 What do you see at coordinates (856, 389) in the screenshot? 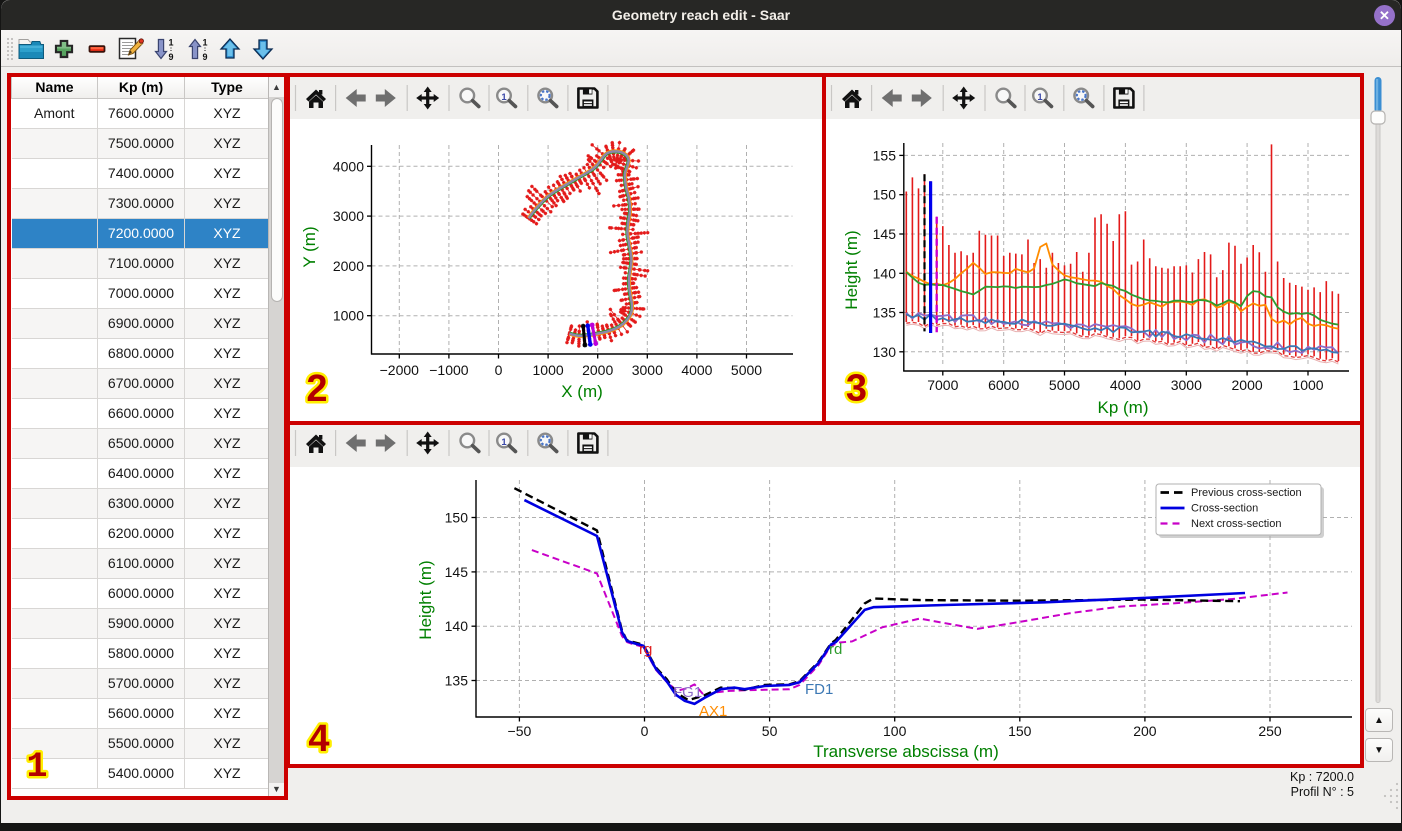
I see `svg-text: 3` at bounding box center [856, 389].